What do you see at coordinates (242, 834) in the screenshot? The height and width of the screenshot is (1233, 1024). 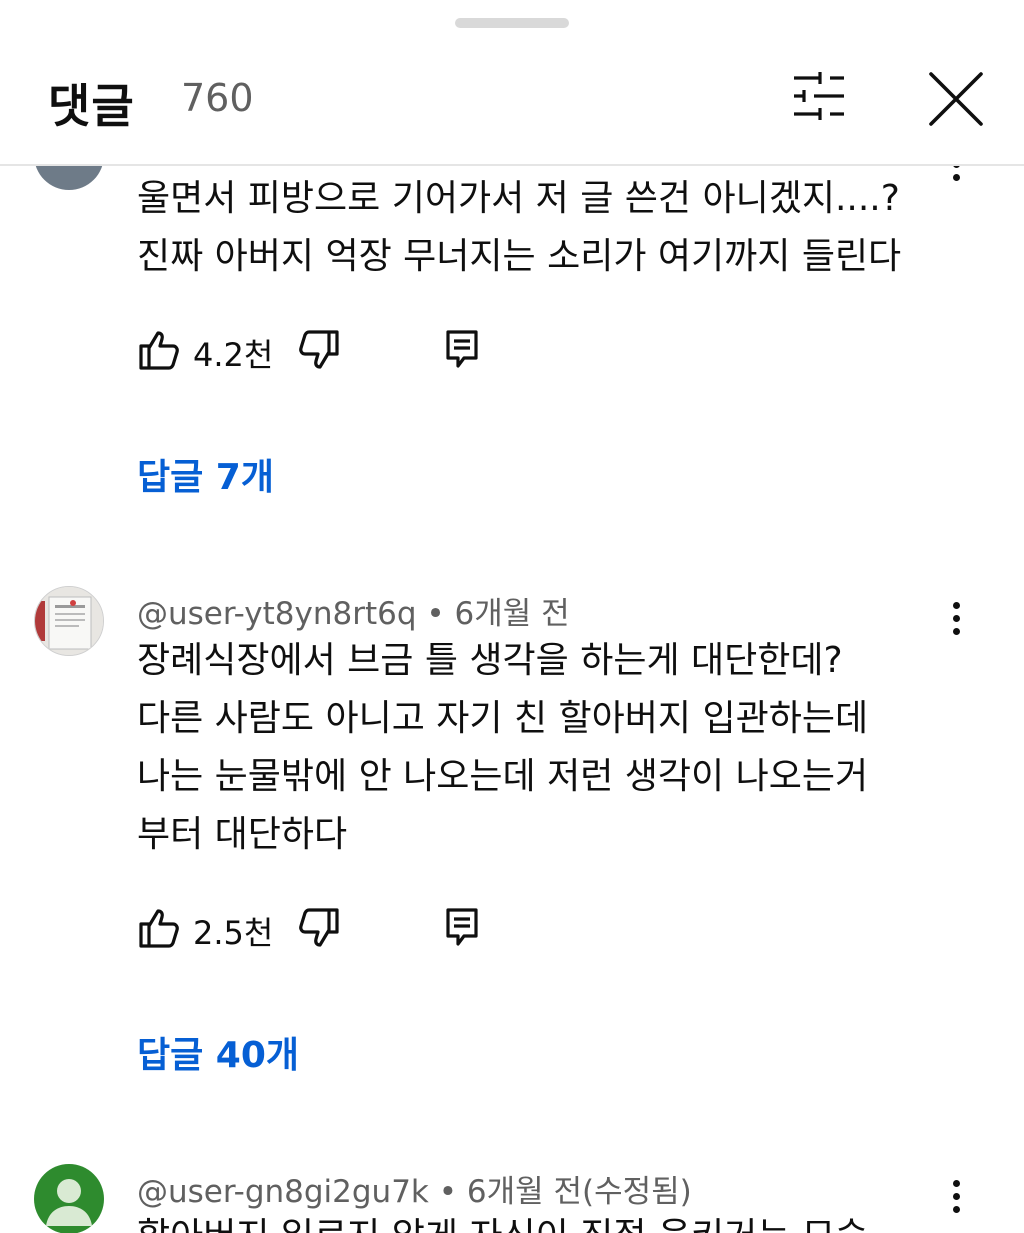 I see `comment-line: 부터 대단하다` at bounding box center [242, 834].